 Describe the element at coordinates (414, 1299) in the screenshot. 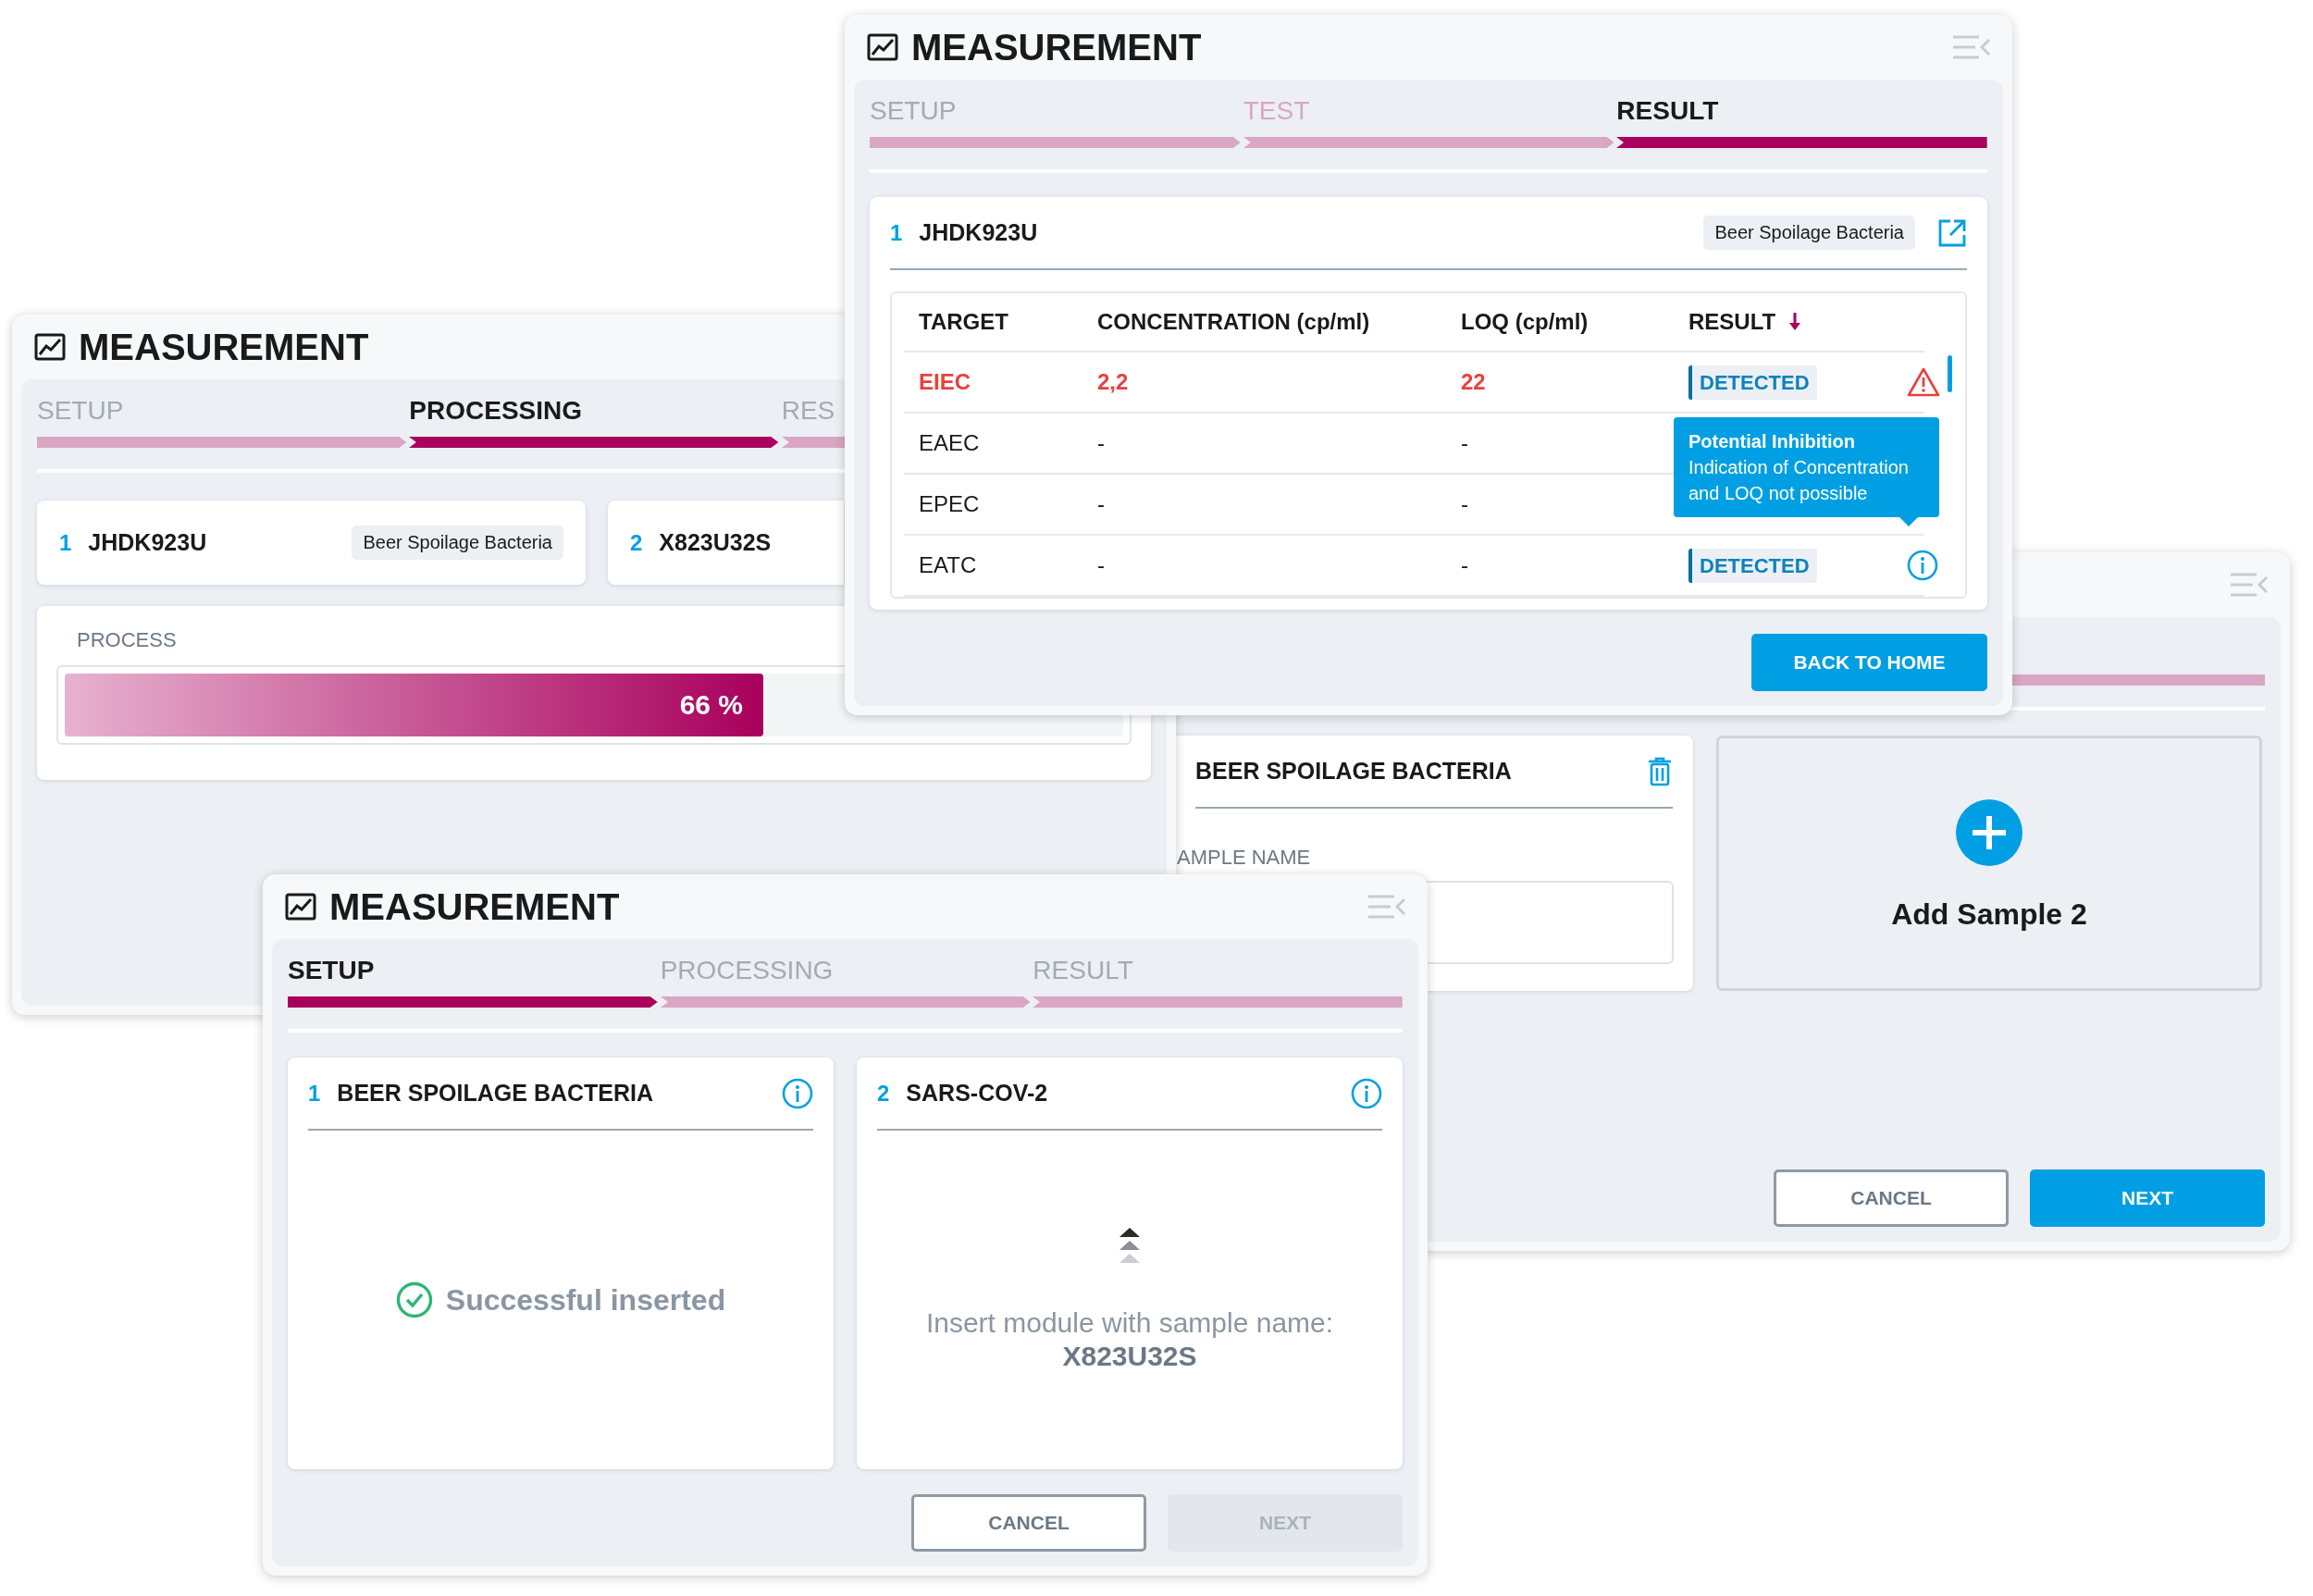

I see `check-circle-icon` at that location.